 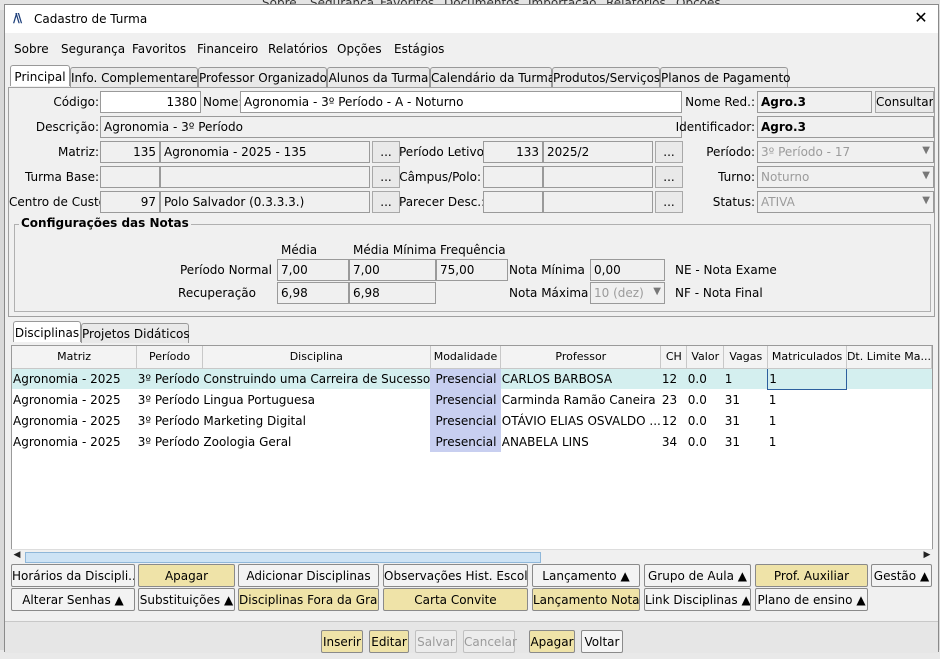 I want to click on cell-matriz: Agronomia - 2025, so click(x=67, y=399).